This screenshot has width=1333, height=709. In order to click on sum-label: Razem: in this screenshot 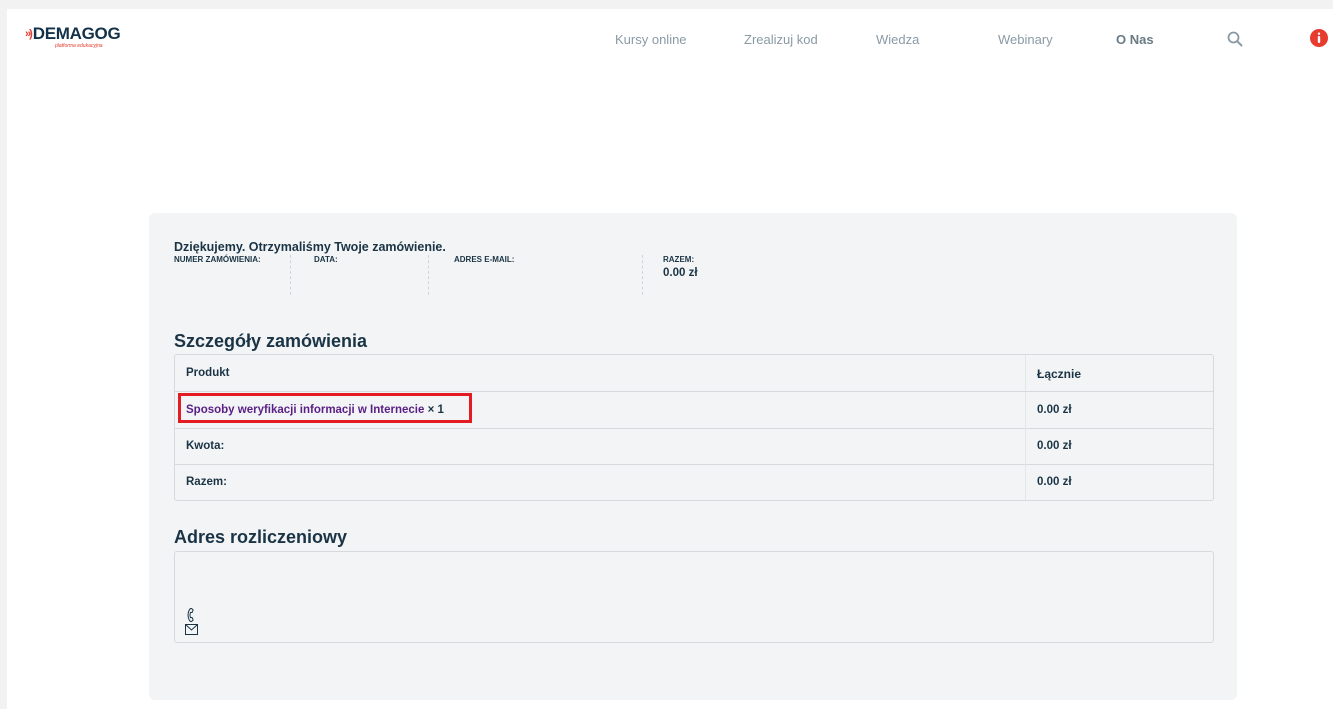, I will do `click(206, 482)`.